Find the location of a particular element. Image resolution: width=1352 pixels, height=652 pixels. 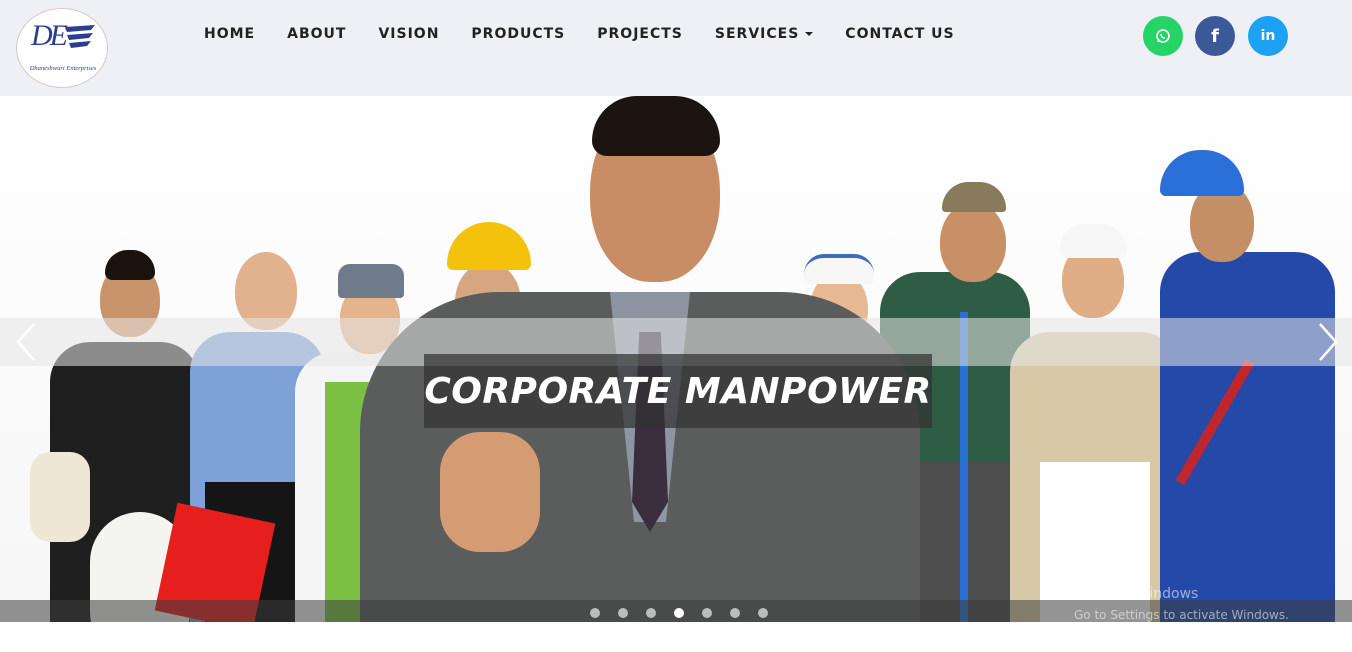

nav-services-label: SERVICES is located at coordinates (757, 34).